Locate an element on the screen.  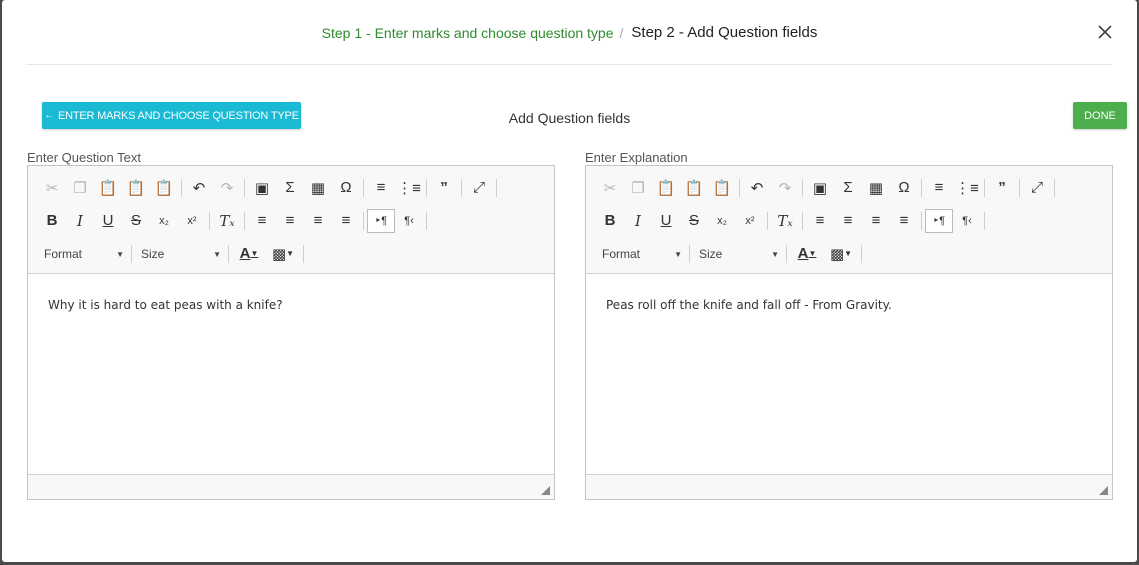
done-button: DONE is located at coordinates (1100, 115).